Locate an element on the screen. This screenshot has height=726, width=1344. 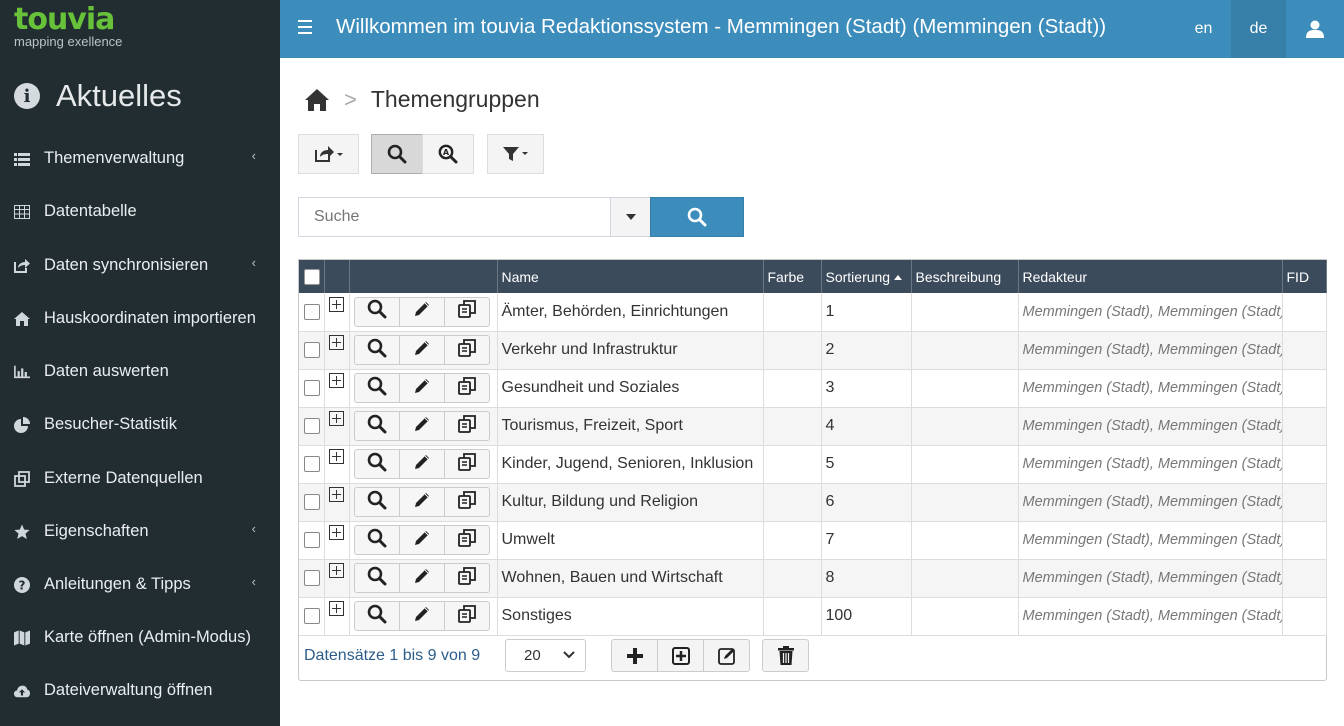
sidebar-item-karte-öffnen-admin-modus: Karte öffnen (Admin-Modus) is located at coordinates (140, 637).